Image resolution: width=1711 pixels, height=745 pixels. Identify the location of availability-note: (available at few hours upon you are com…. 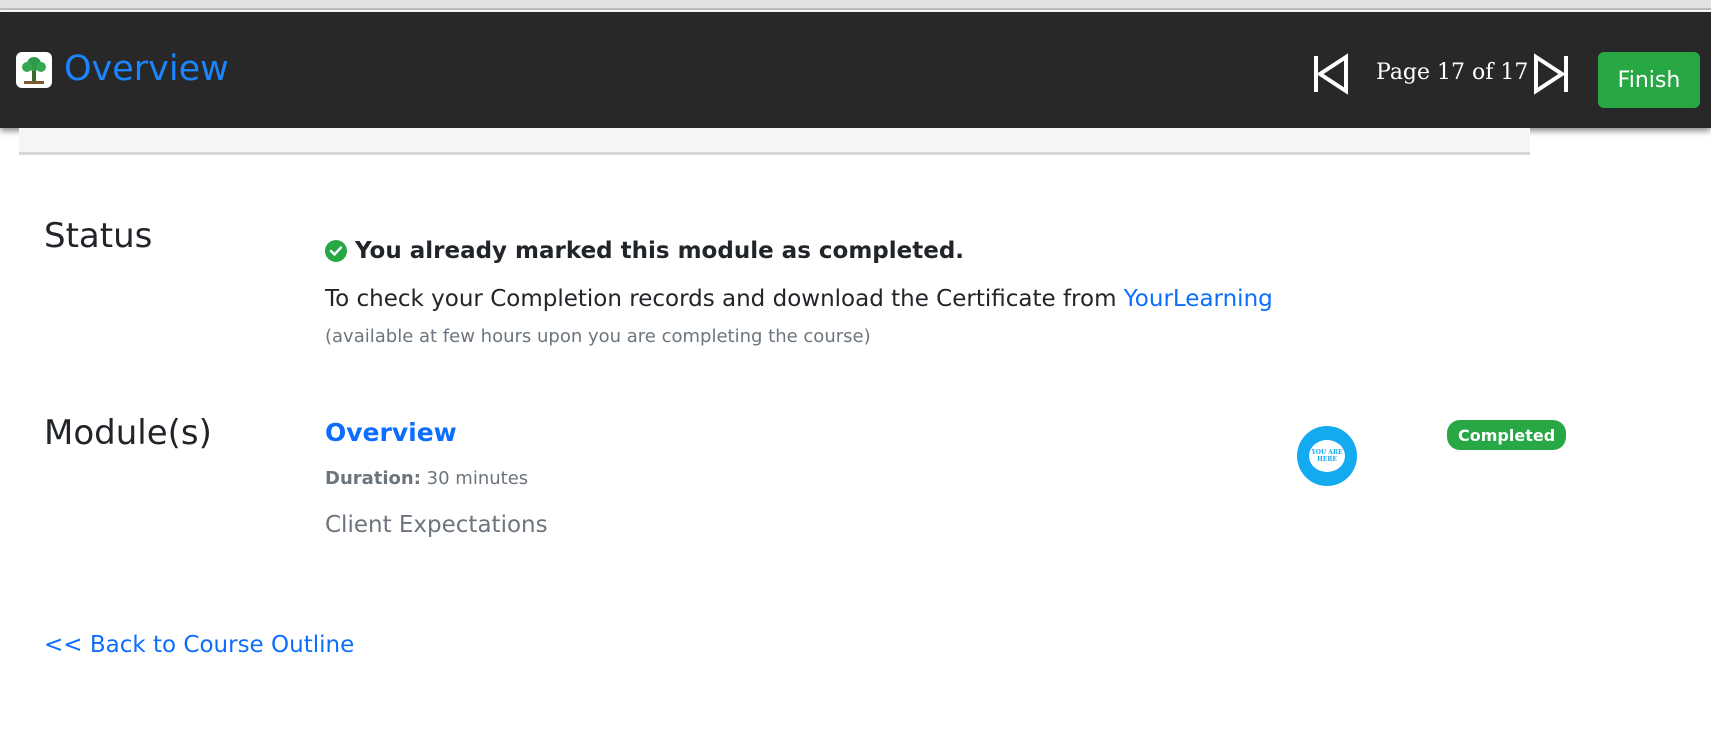
(598, 336).